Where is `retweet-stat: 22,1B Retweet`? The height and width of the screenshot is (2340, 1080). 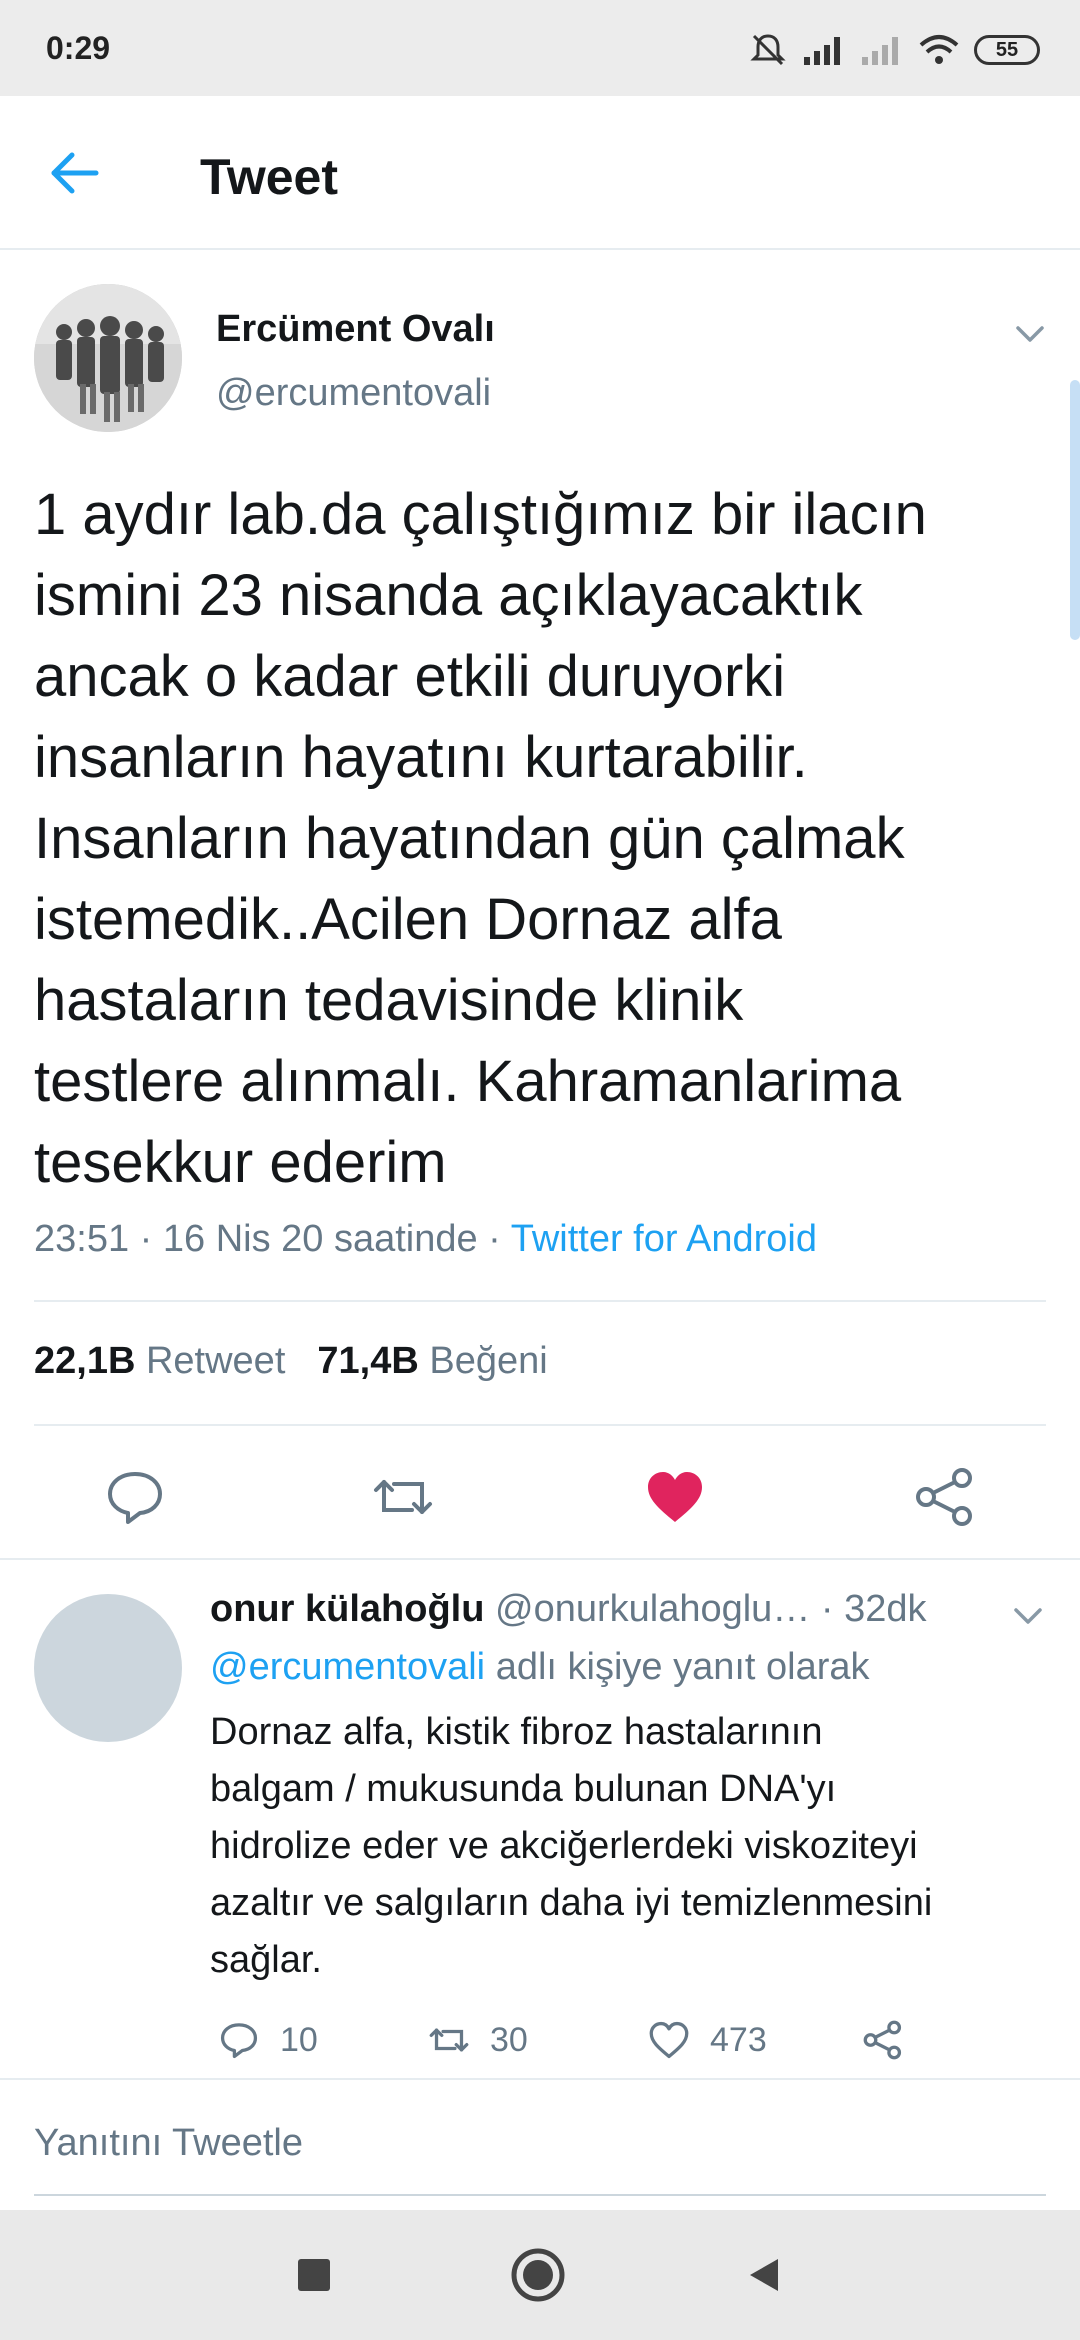 retweet-stat: 22,1B Retweet is located at coordinates (159, 1361).